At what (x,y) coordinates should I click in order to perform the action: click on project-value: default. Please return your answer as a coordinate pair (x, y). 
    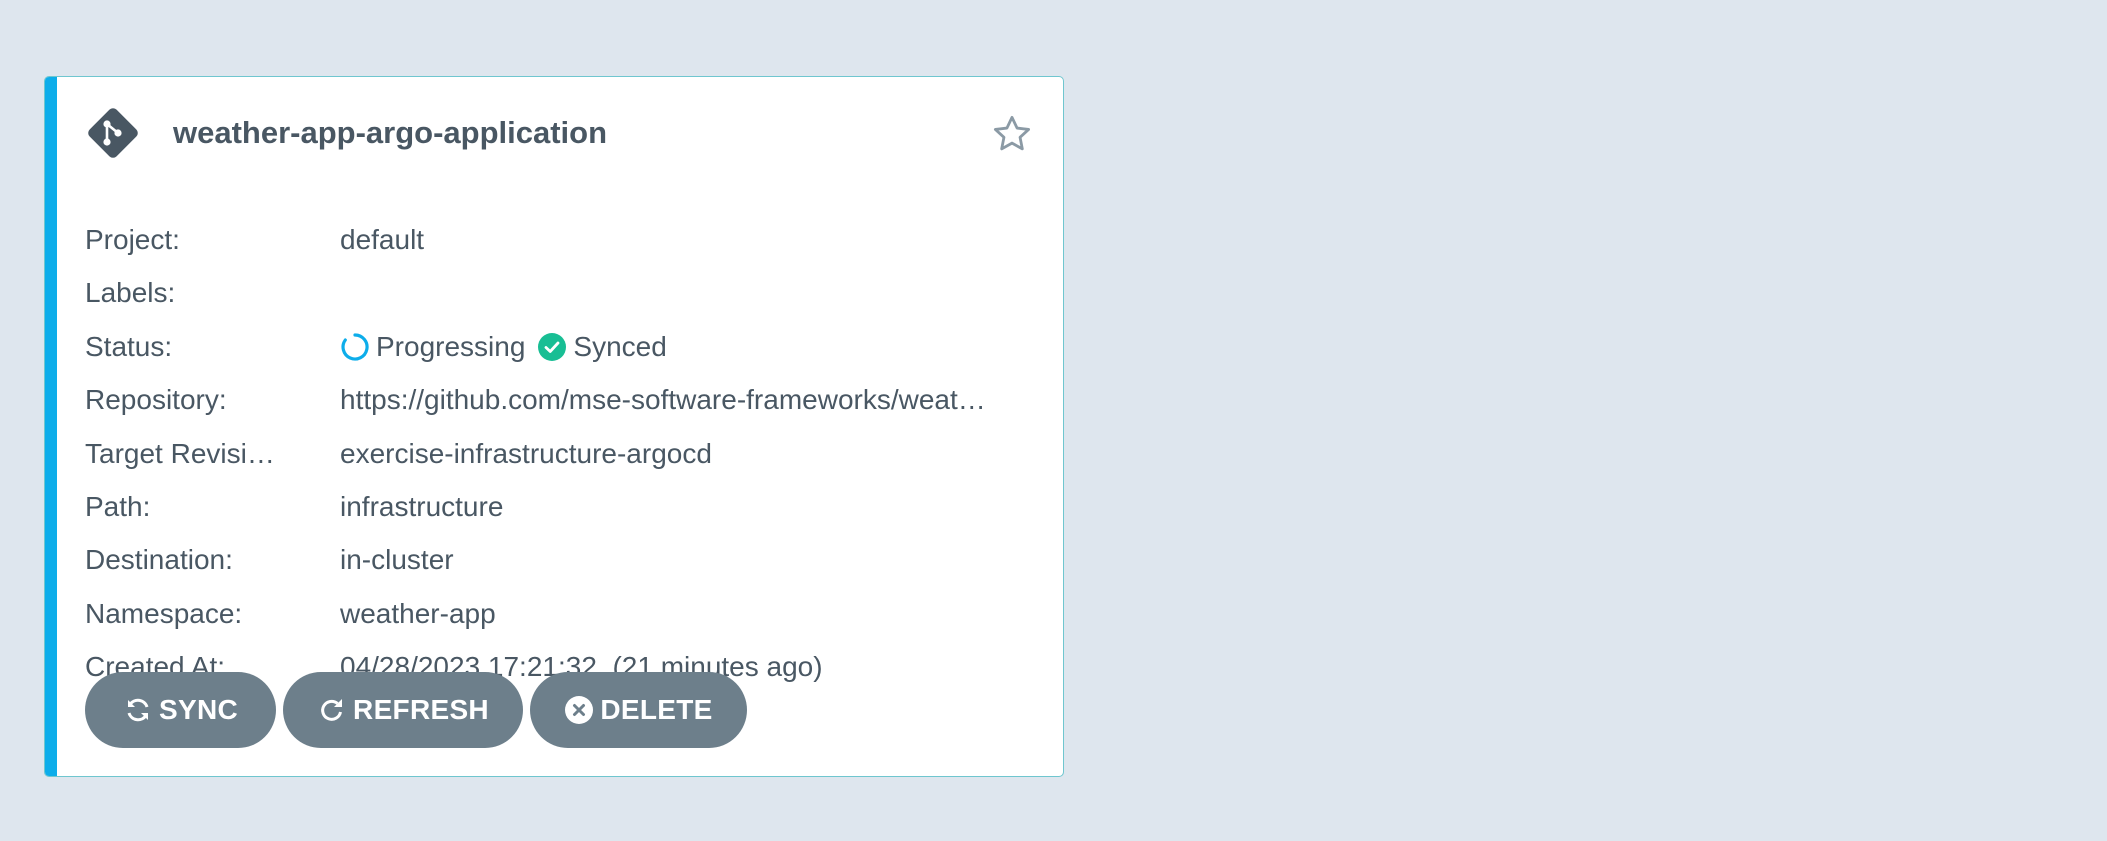
    Looking at the image, I should click on (382, 239).